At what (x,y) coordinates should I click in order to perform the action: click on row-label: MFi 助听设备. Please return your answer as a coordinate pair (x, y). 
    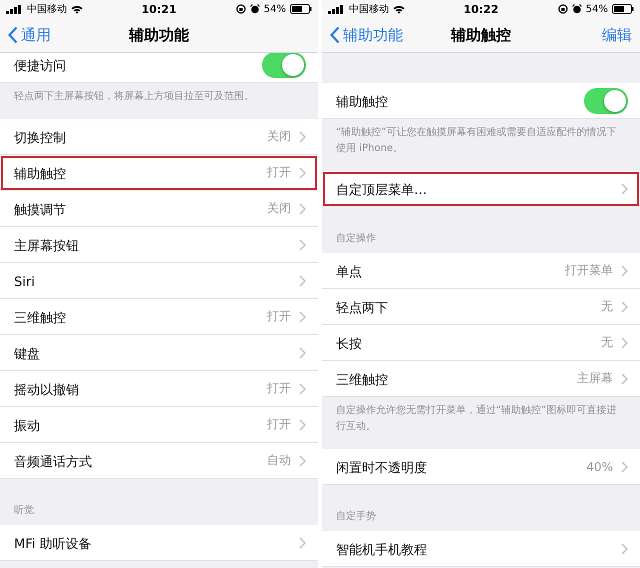
    Looking at the image, I should click on (53, 544).